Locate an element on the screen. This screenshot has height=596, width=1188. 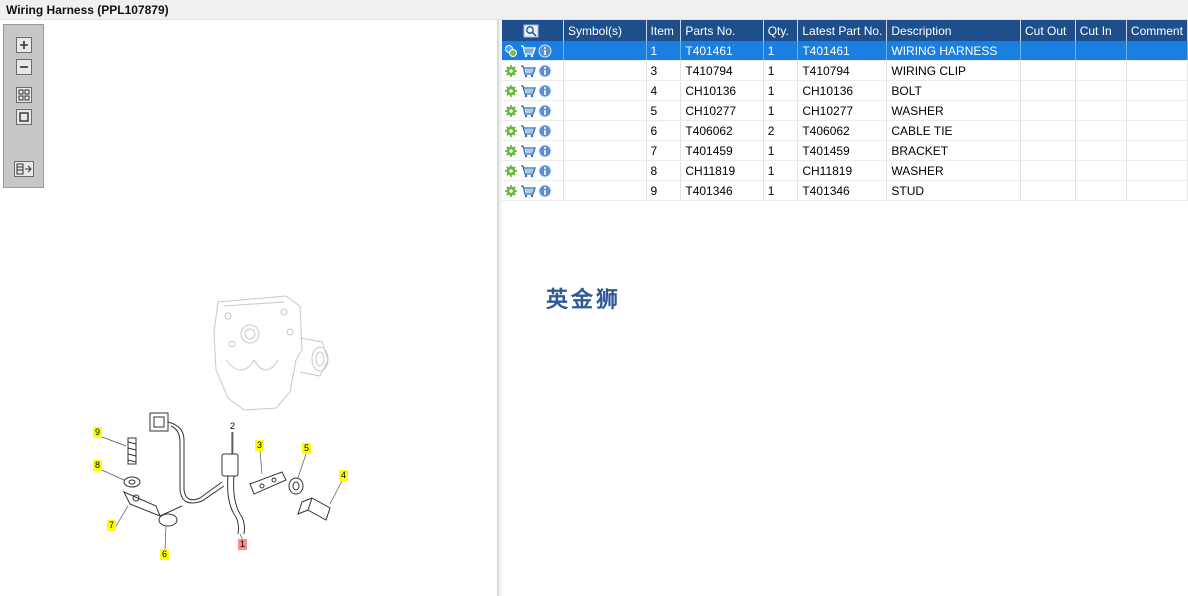
description-cell: BOLT is located at coordinates (954, 90).